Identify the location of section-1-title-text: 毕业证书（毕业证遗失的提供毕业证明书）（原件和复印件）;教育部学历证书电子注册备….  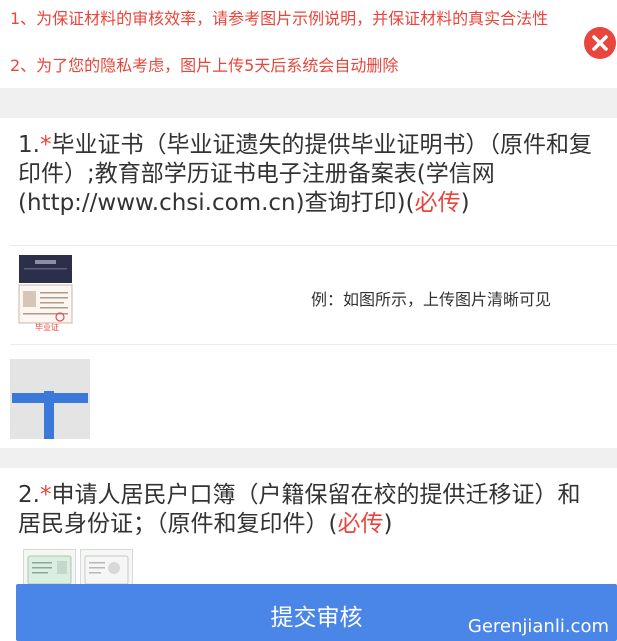
(305, 174).